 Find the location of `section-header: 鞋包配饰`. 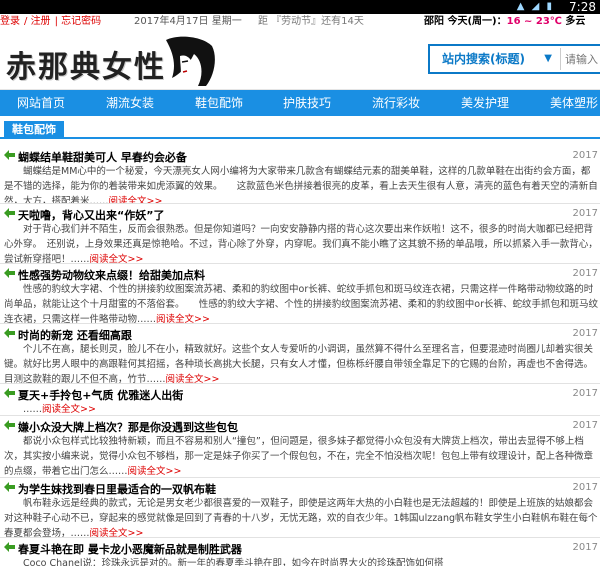

section-header: 鞋包配饰 is located at coordinates (300, 130).